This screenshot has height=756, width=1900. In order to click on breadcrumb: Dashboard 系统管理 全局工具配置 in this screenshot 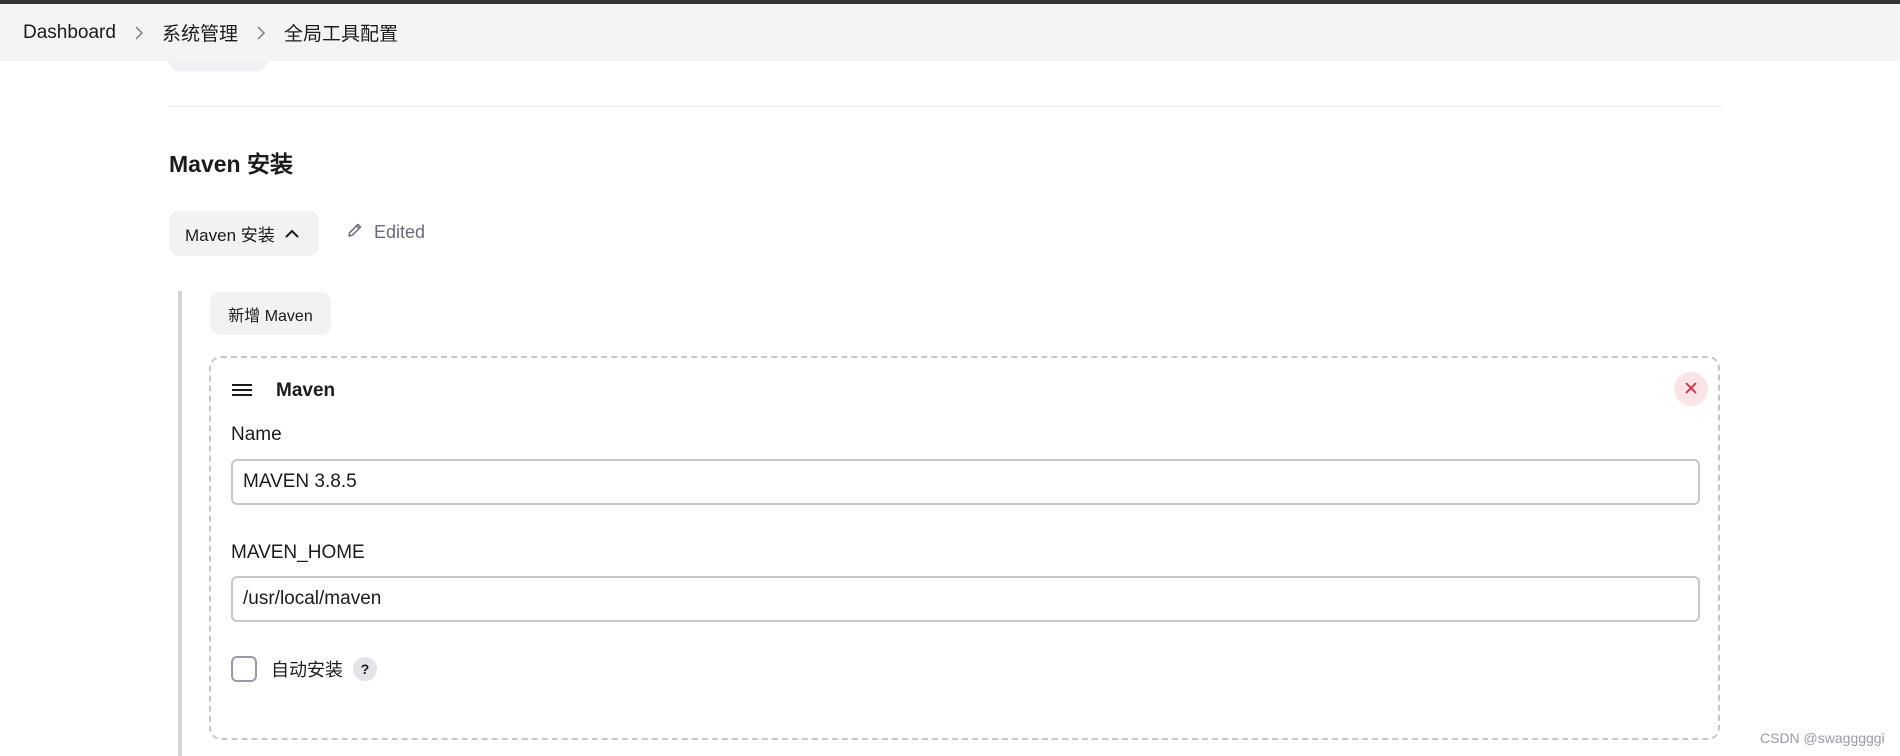, I will do `click(950, 32)`.